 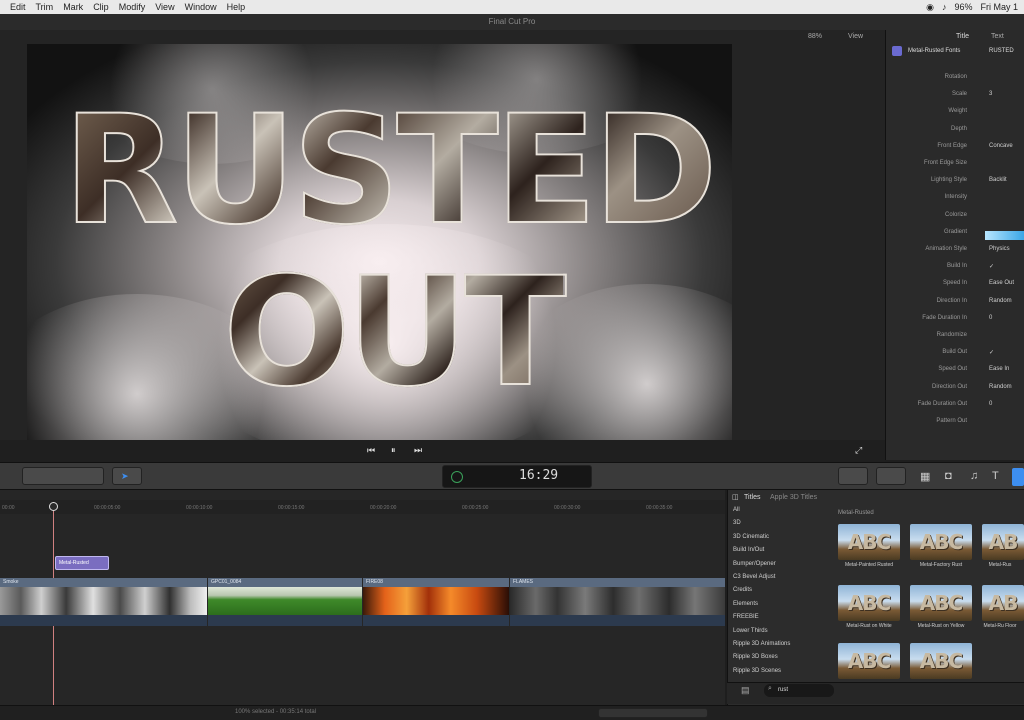 What do you see at coordinates (746, 617) in the screenshot?
I see `category-item: FREEBIE` at bounding box center [746, 617].